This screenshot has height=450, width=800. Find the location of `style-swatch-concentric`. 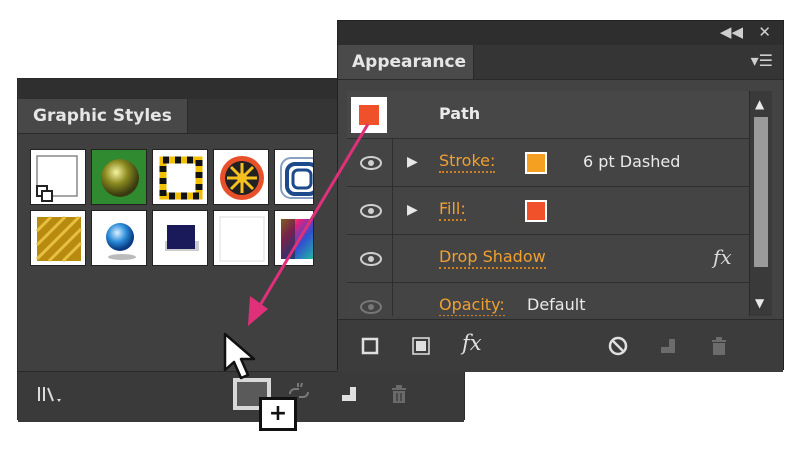

style-swatch-concentric is located at coordinates (294, 177).